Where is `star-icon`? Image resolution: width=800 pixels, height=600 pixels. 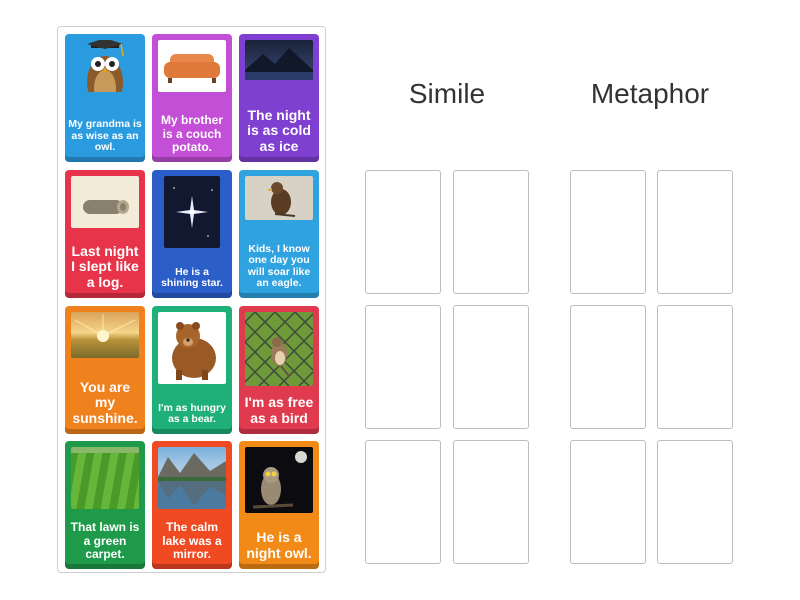
star-icon is located at coordinates (192, 212).